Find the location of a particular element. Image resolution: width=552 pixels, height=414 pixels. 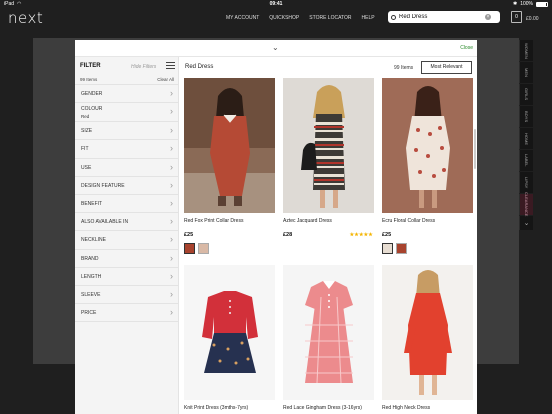

product-price-value: £28 is located at coordinates (288, 235).